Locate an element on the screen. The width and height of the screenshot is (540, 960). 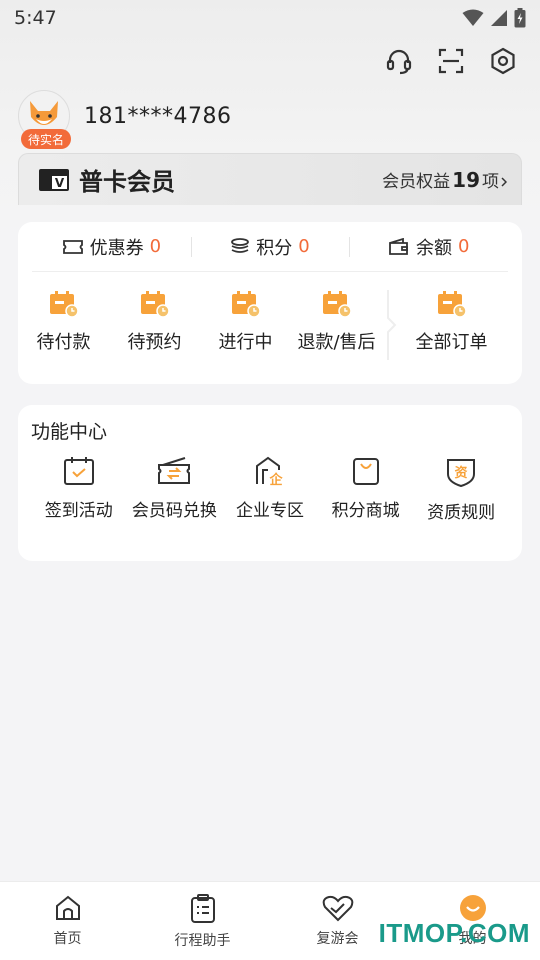
stat-balance-value: 0 is located at coordinates (463, 246).